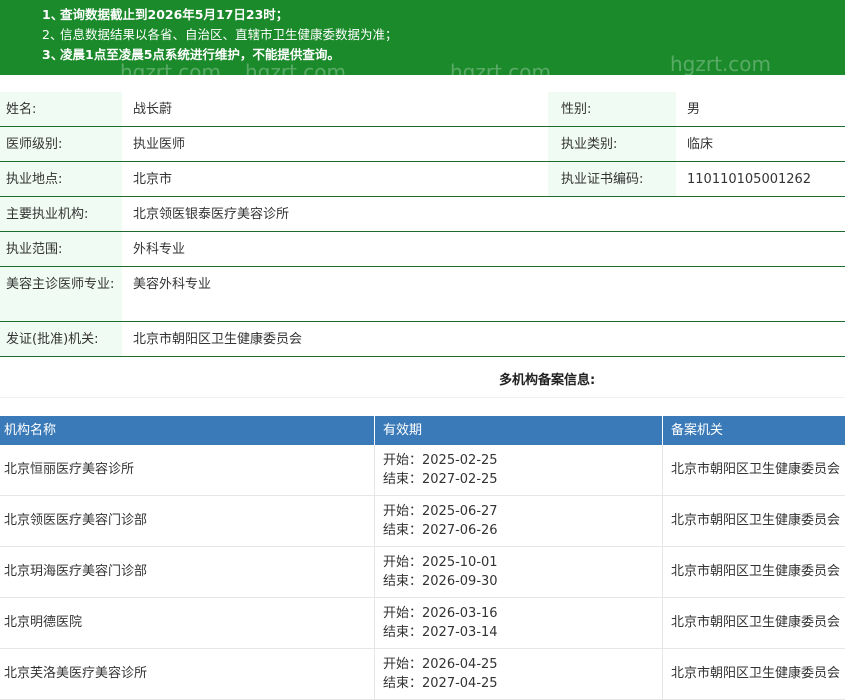 This screenshot has width=845, height=700. What do you see at coordinates (187, 521) in the screenshot?
I see `institution-name: 北京领医医疗美容门诊部` at bounding box center [187, 521].